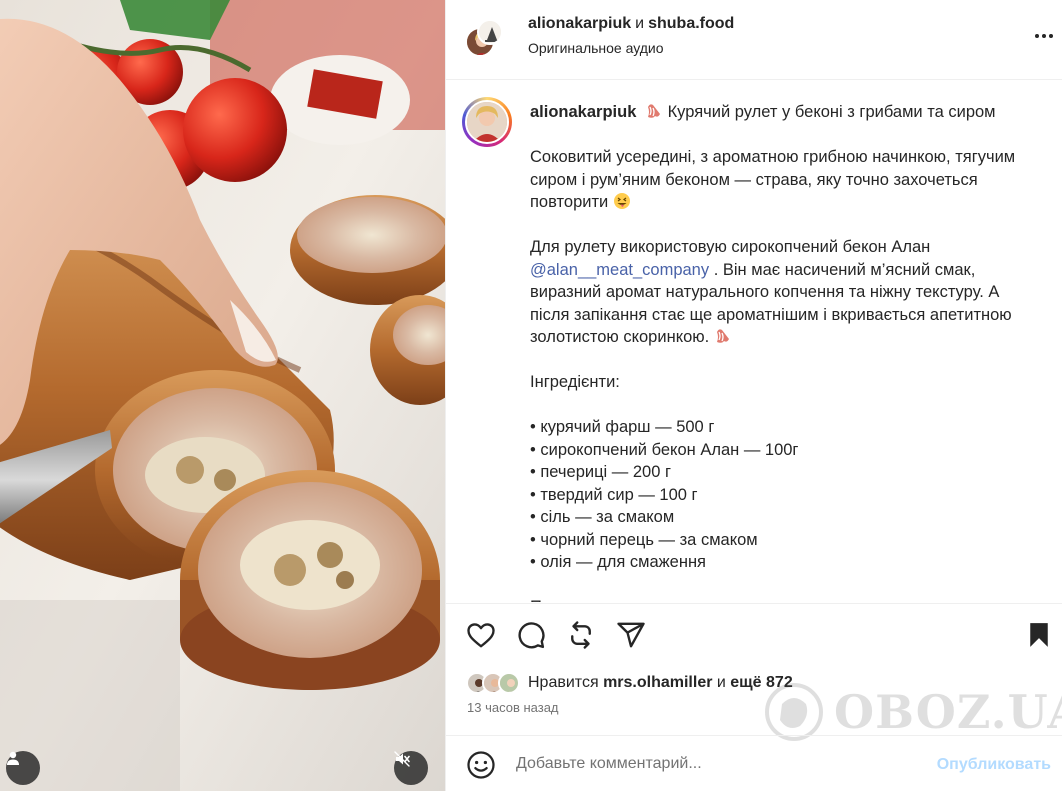 The width and height of the screenshot is (1062, 791). Describe the element at coordinates (601, 472) in the screenshot. I see `ingredient-item: • печериці — 200 г` at that location.